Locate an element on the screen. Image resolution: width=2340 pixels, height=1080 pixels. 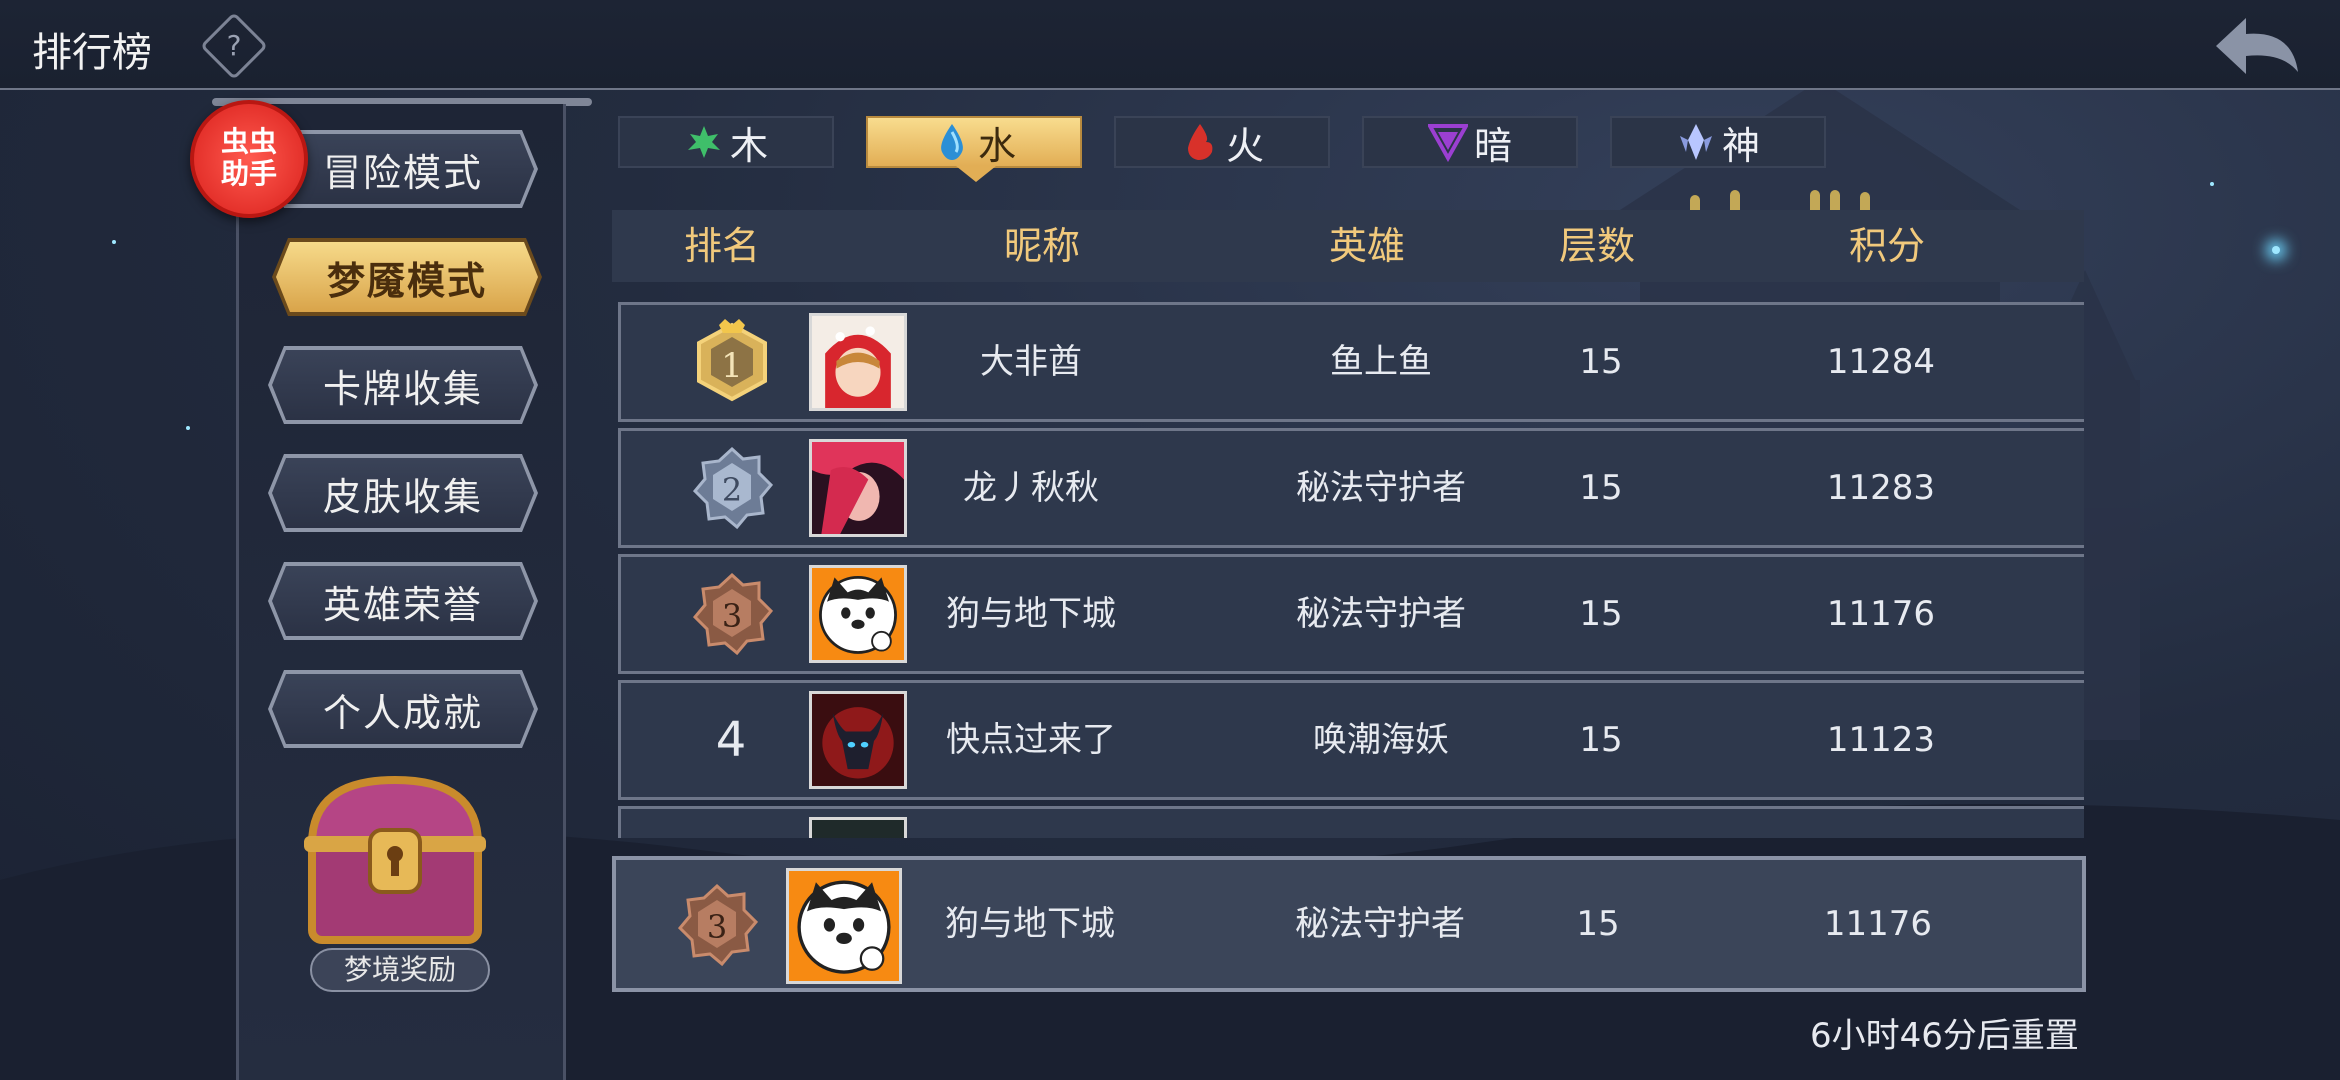
mode-skin-collection-button: 皮肤收集 is located at coordinates (403, 493).